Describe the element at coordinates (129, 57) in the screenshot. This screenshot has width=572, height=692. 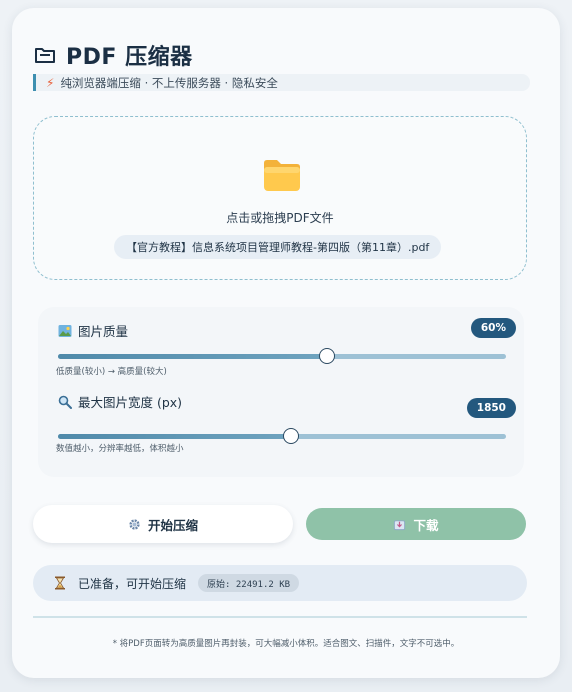
I see `page-title: PDF 压缩器` at that location.